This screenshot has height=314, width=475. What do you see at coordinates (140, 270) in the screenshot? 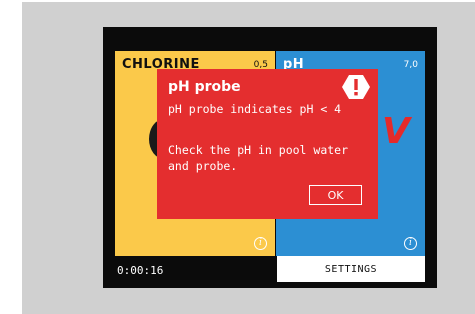
I see `elapsed-timer: 0:00:16` at bounding box center [140, 270].